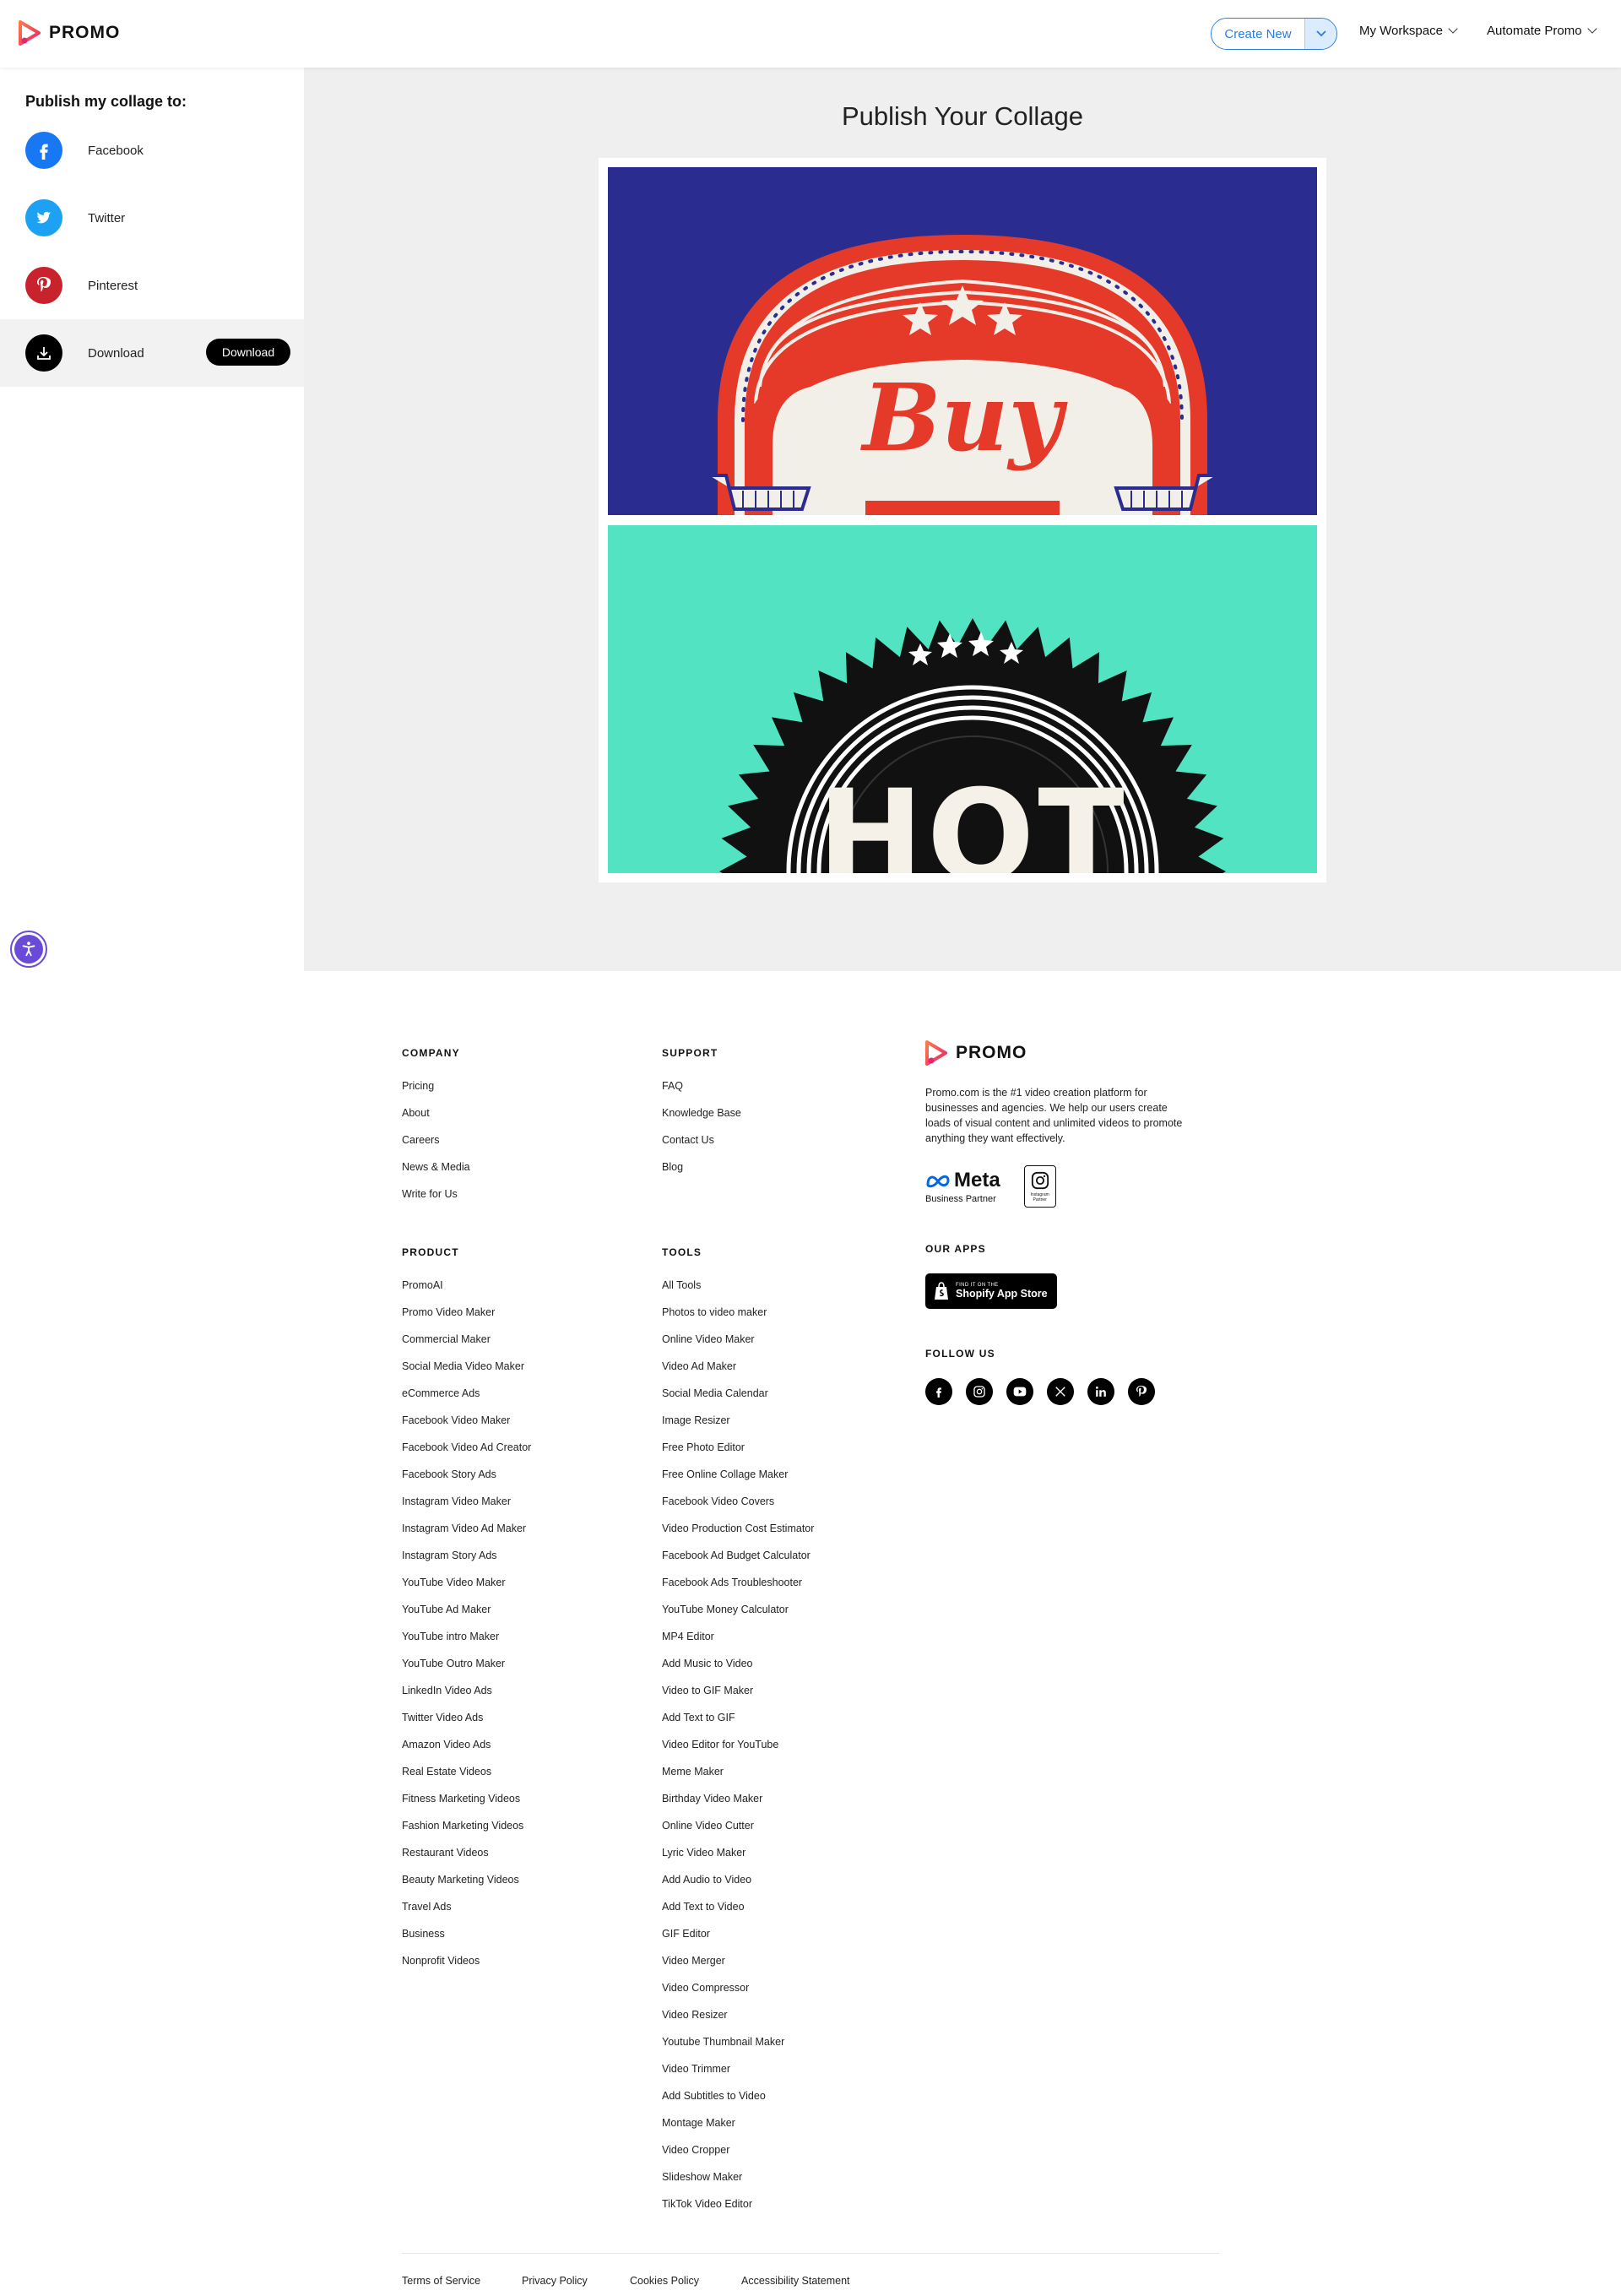 The image size is (1621, 2296). I want to click on footer-company-link: Write for Us, so click(436, 1200).